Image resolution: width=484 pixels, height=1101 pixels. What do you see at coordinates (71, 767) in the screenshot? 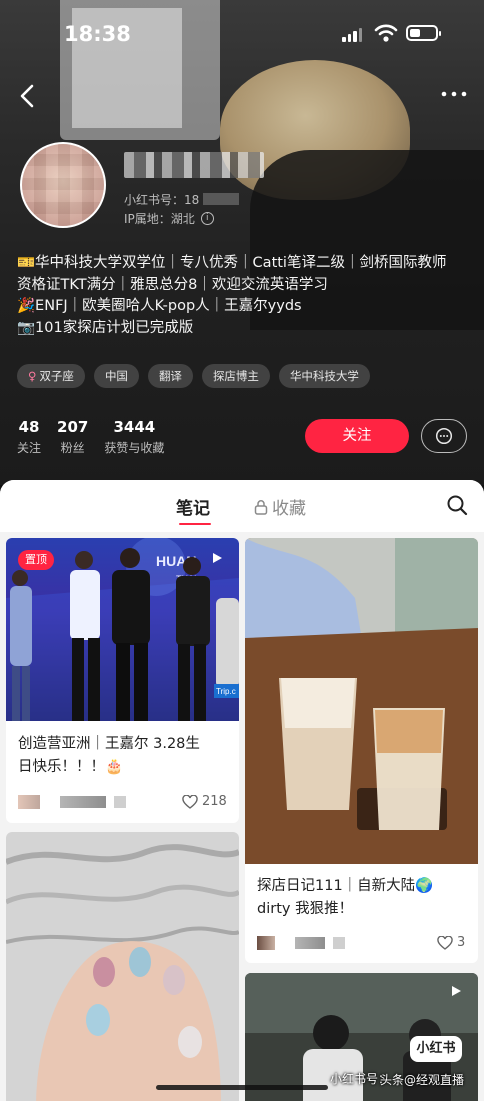
I see `note-title-line: 日快乐！！！🎂` at bounding box center [71, 767].